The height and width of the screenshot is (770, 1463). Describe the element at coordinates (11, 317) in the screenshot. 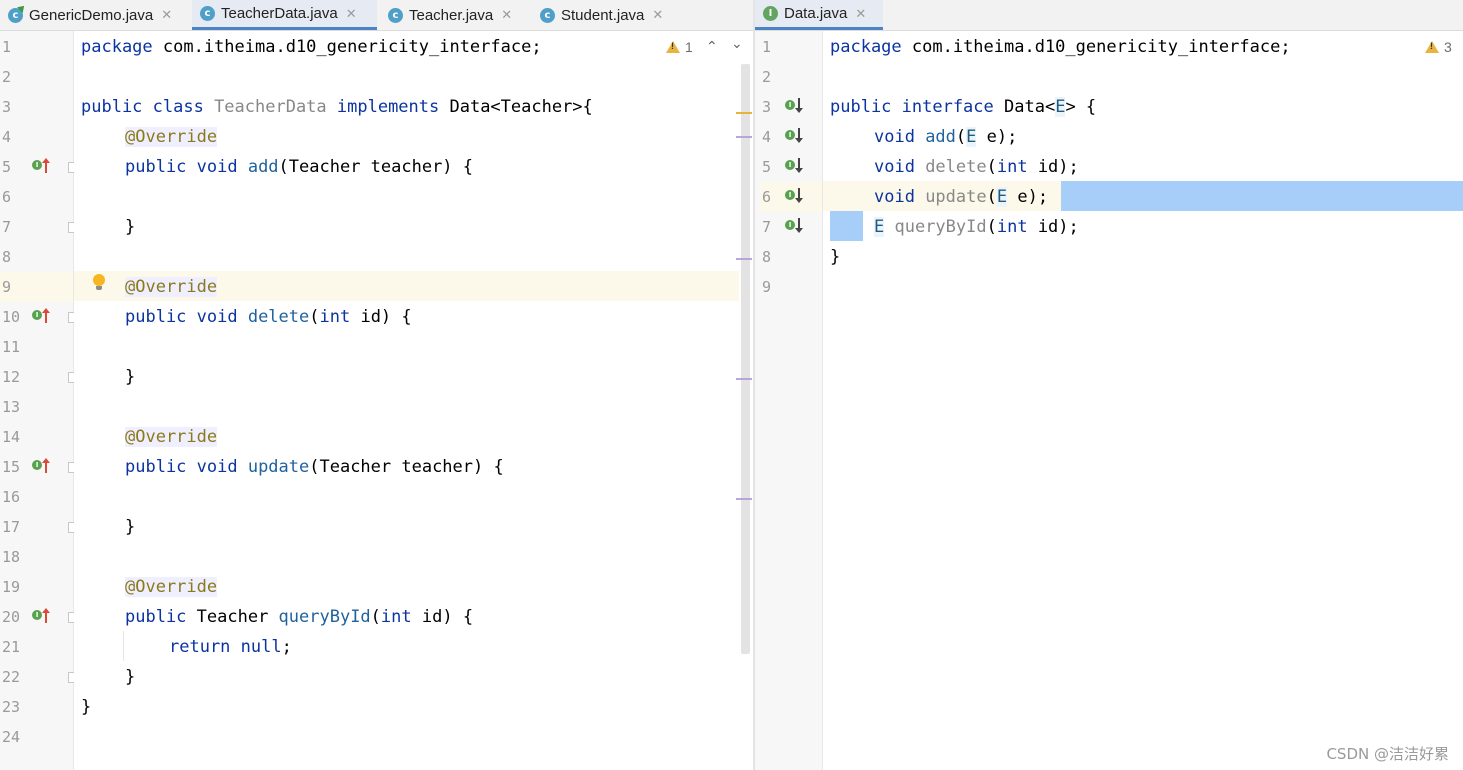

I see `line-number: 10` at that location.